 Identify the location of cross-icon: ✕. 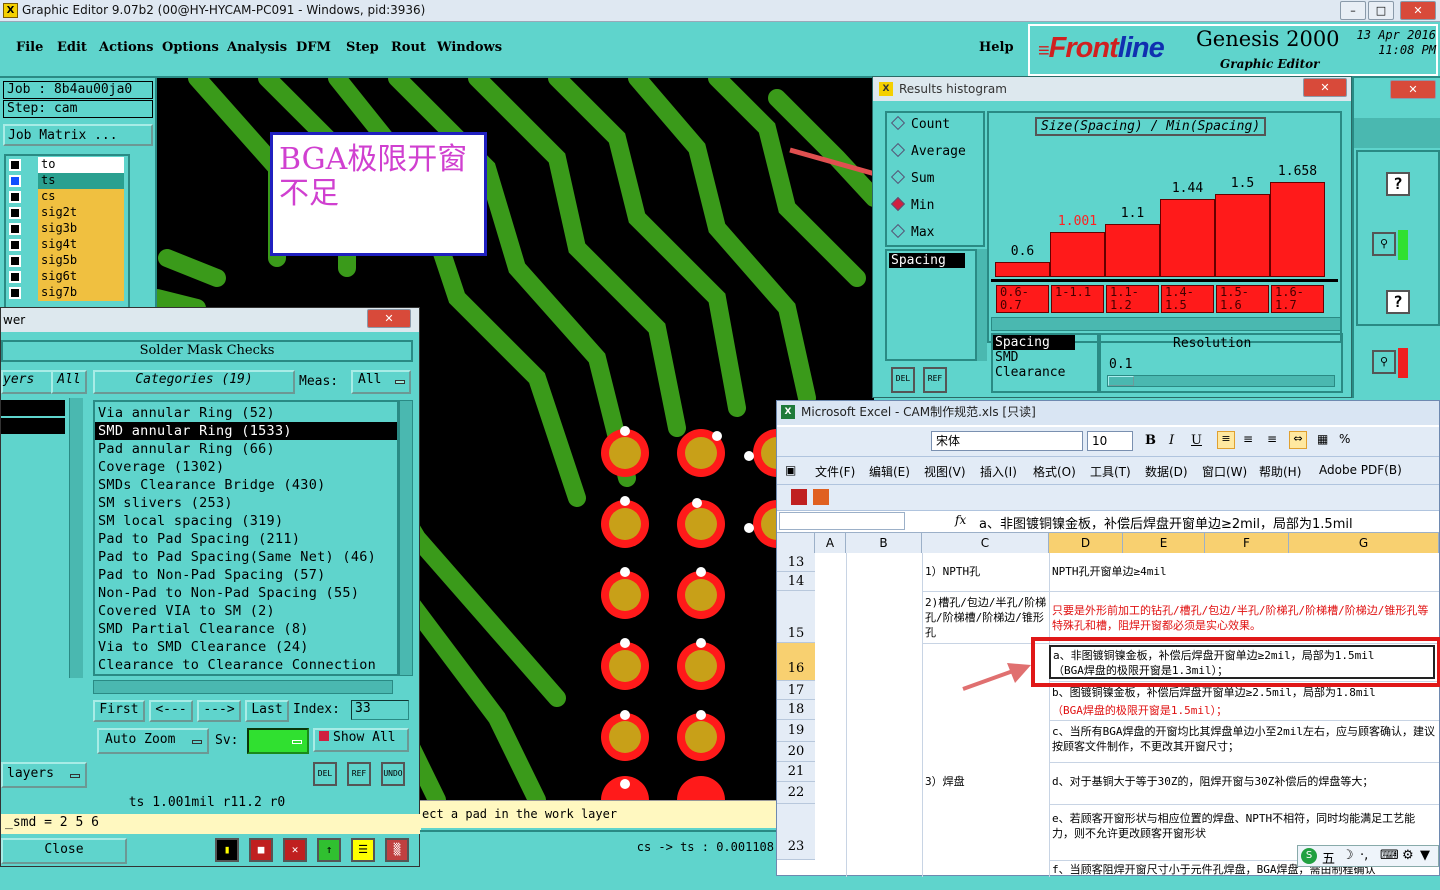
(295, 850).